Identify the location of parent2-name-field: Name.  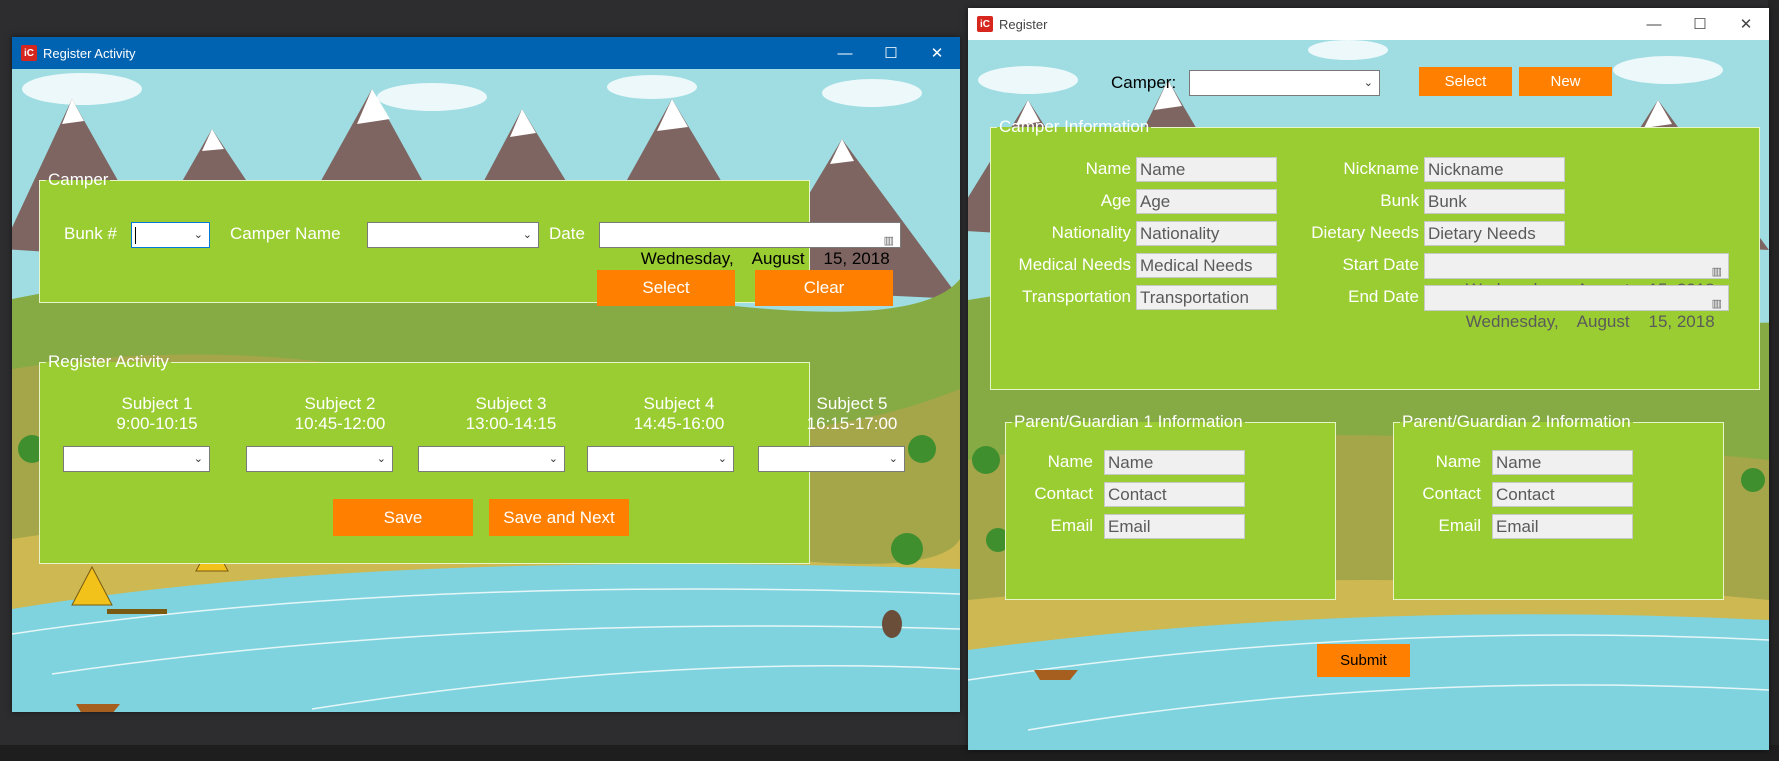
(1562, 462).